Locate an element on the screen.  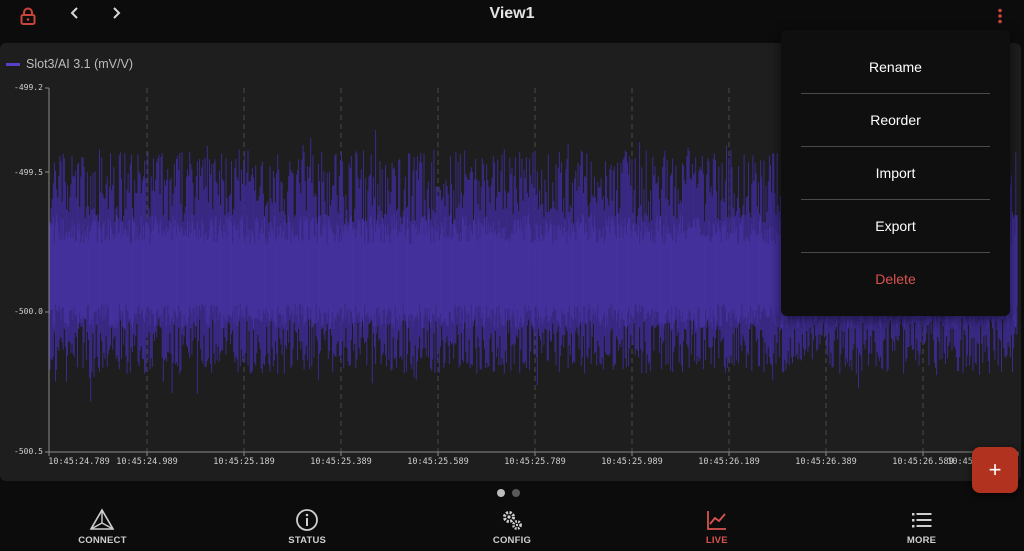
nav-label: CONNECT is located at coordinates (102, 540).